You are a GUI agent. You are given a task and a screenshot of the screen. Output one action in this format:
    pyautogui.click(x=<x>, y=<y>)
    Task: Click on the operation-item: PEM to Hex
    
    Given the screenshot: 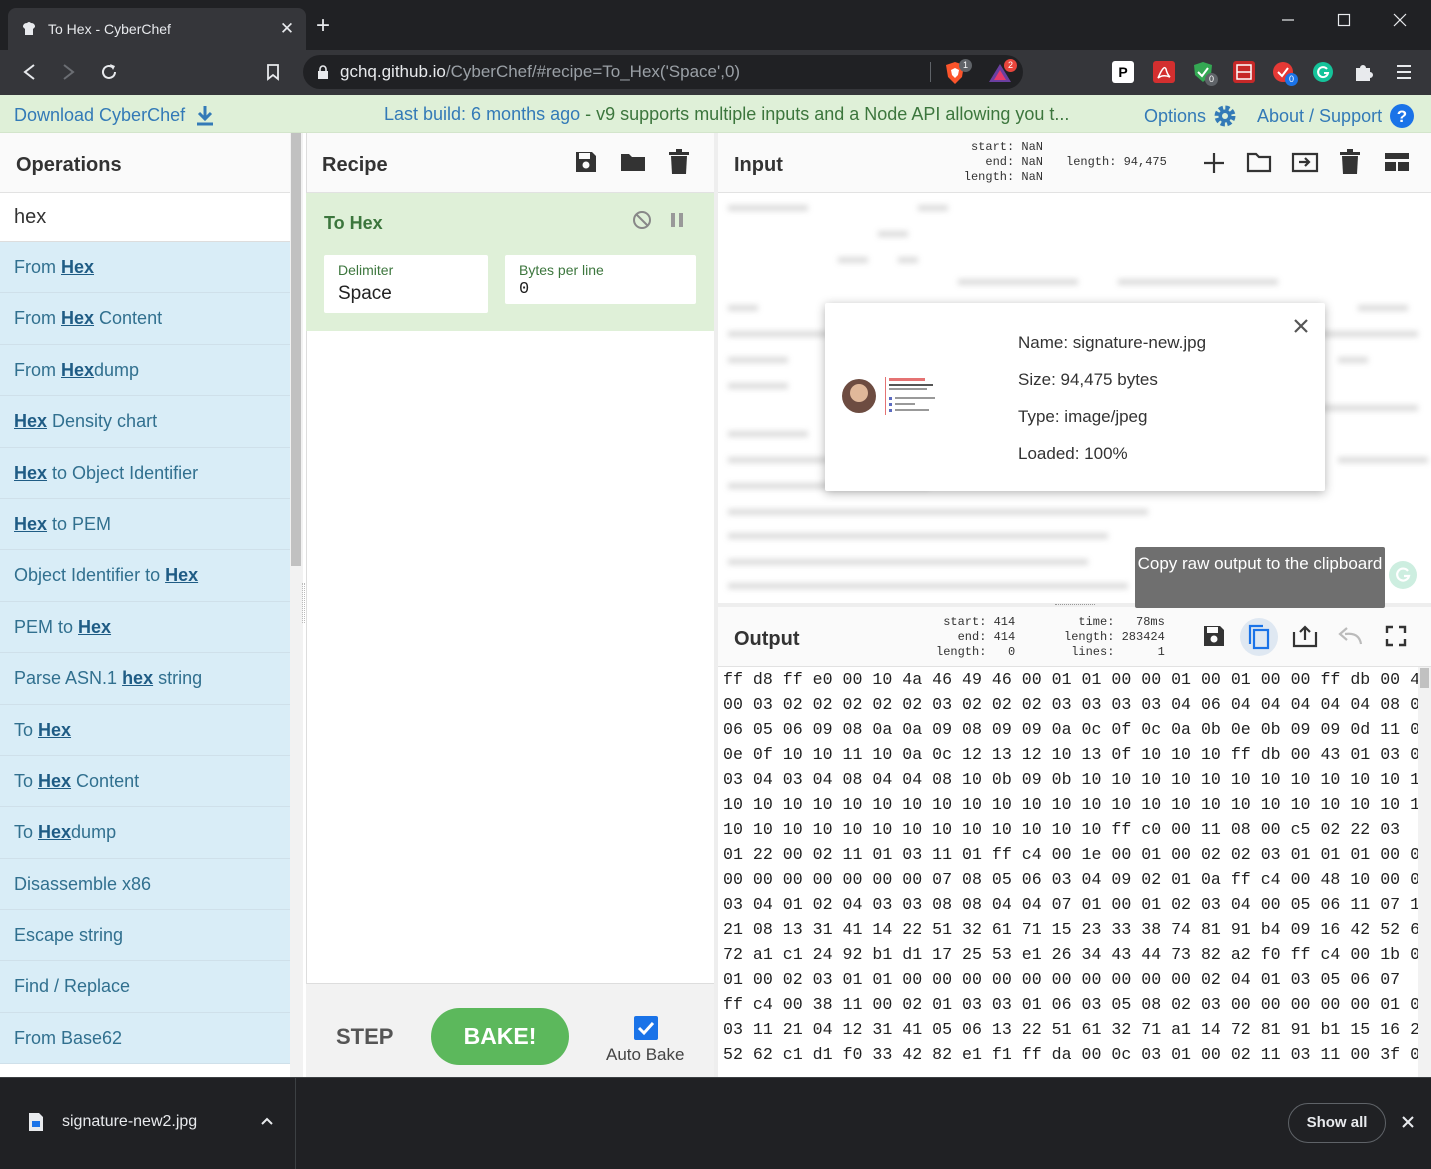 What is the action you would take?
    pyautogui.click(x=145, y=627)
    